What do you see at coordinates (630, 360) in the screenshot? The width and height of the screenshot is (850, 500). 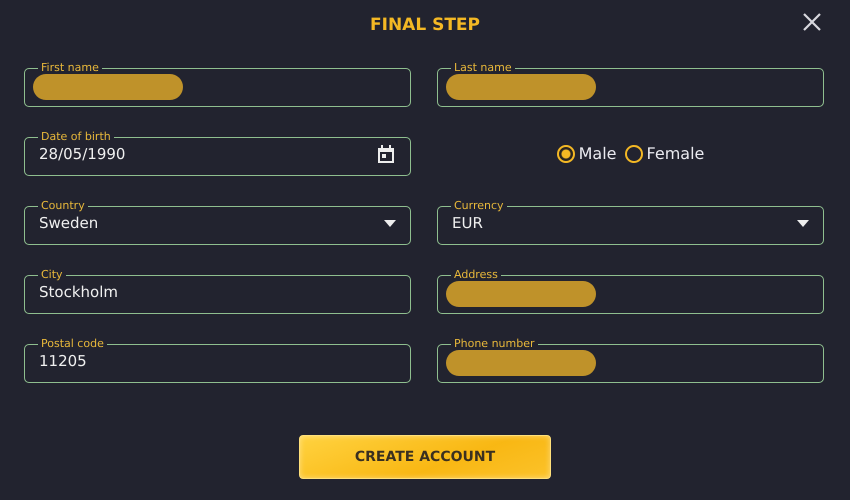 I see `text-field: Phone number` at bounding box center [630, 360].